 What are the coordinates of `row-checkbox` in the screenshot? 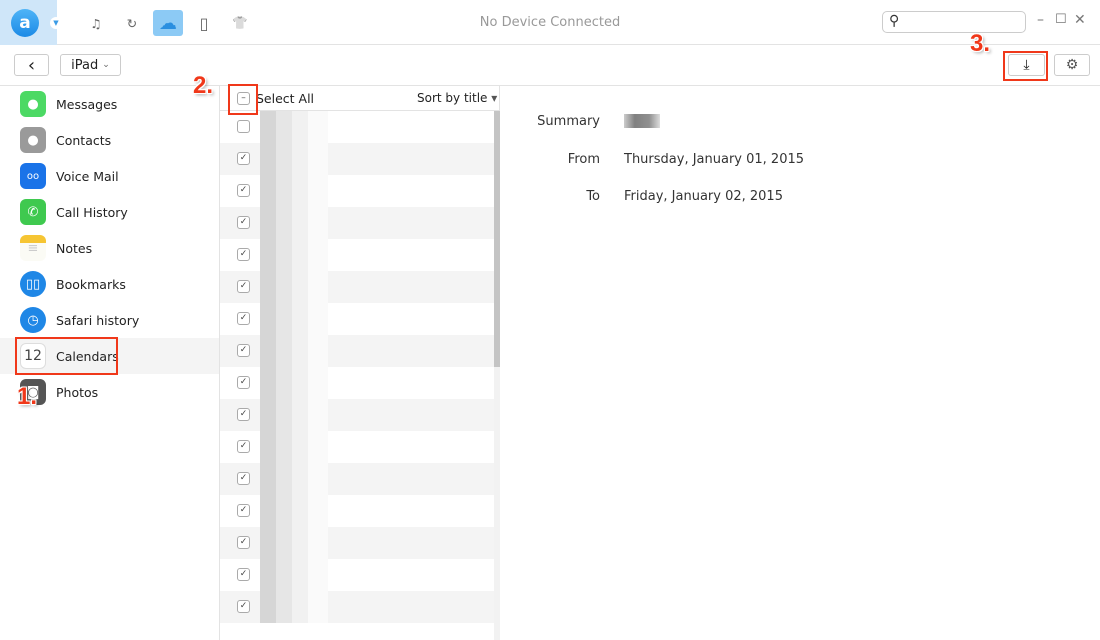 It's located at (243, 126).